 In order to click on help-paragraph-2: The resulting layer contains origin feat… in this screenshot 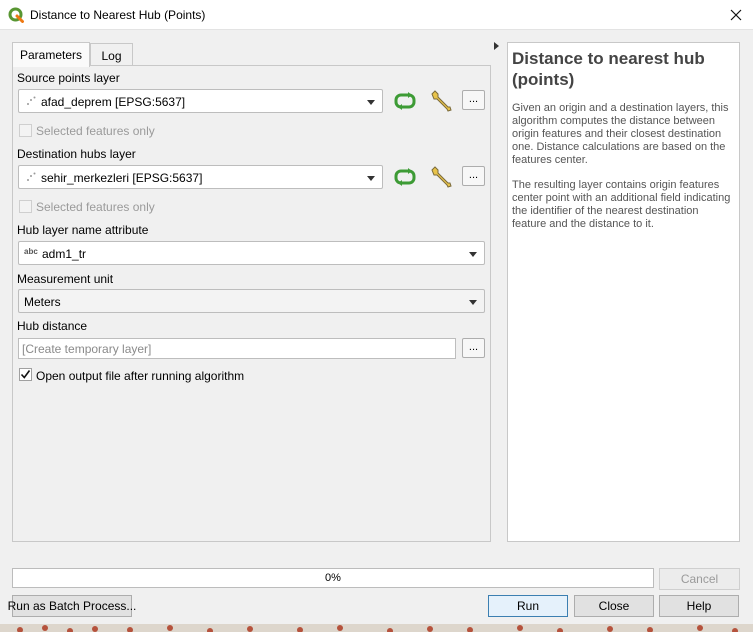, I will do `click(621, 204)`.